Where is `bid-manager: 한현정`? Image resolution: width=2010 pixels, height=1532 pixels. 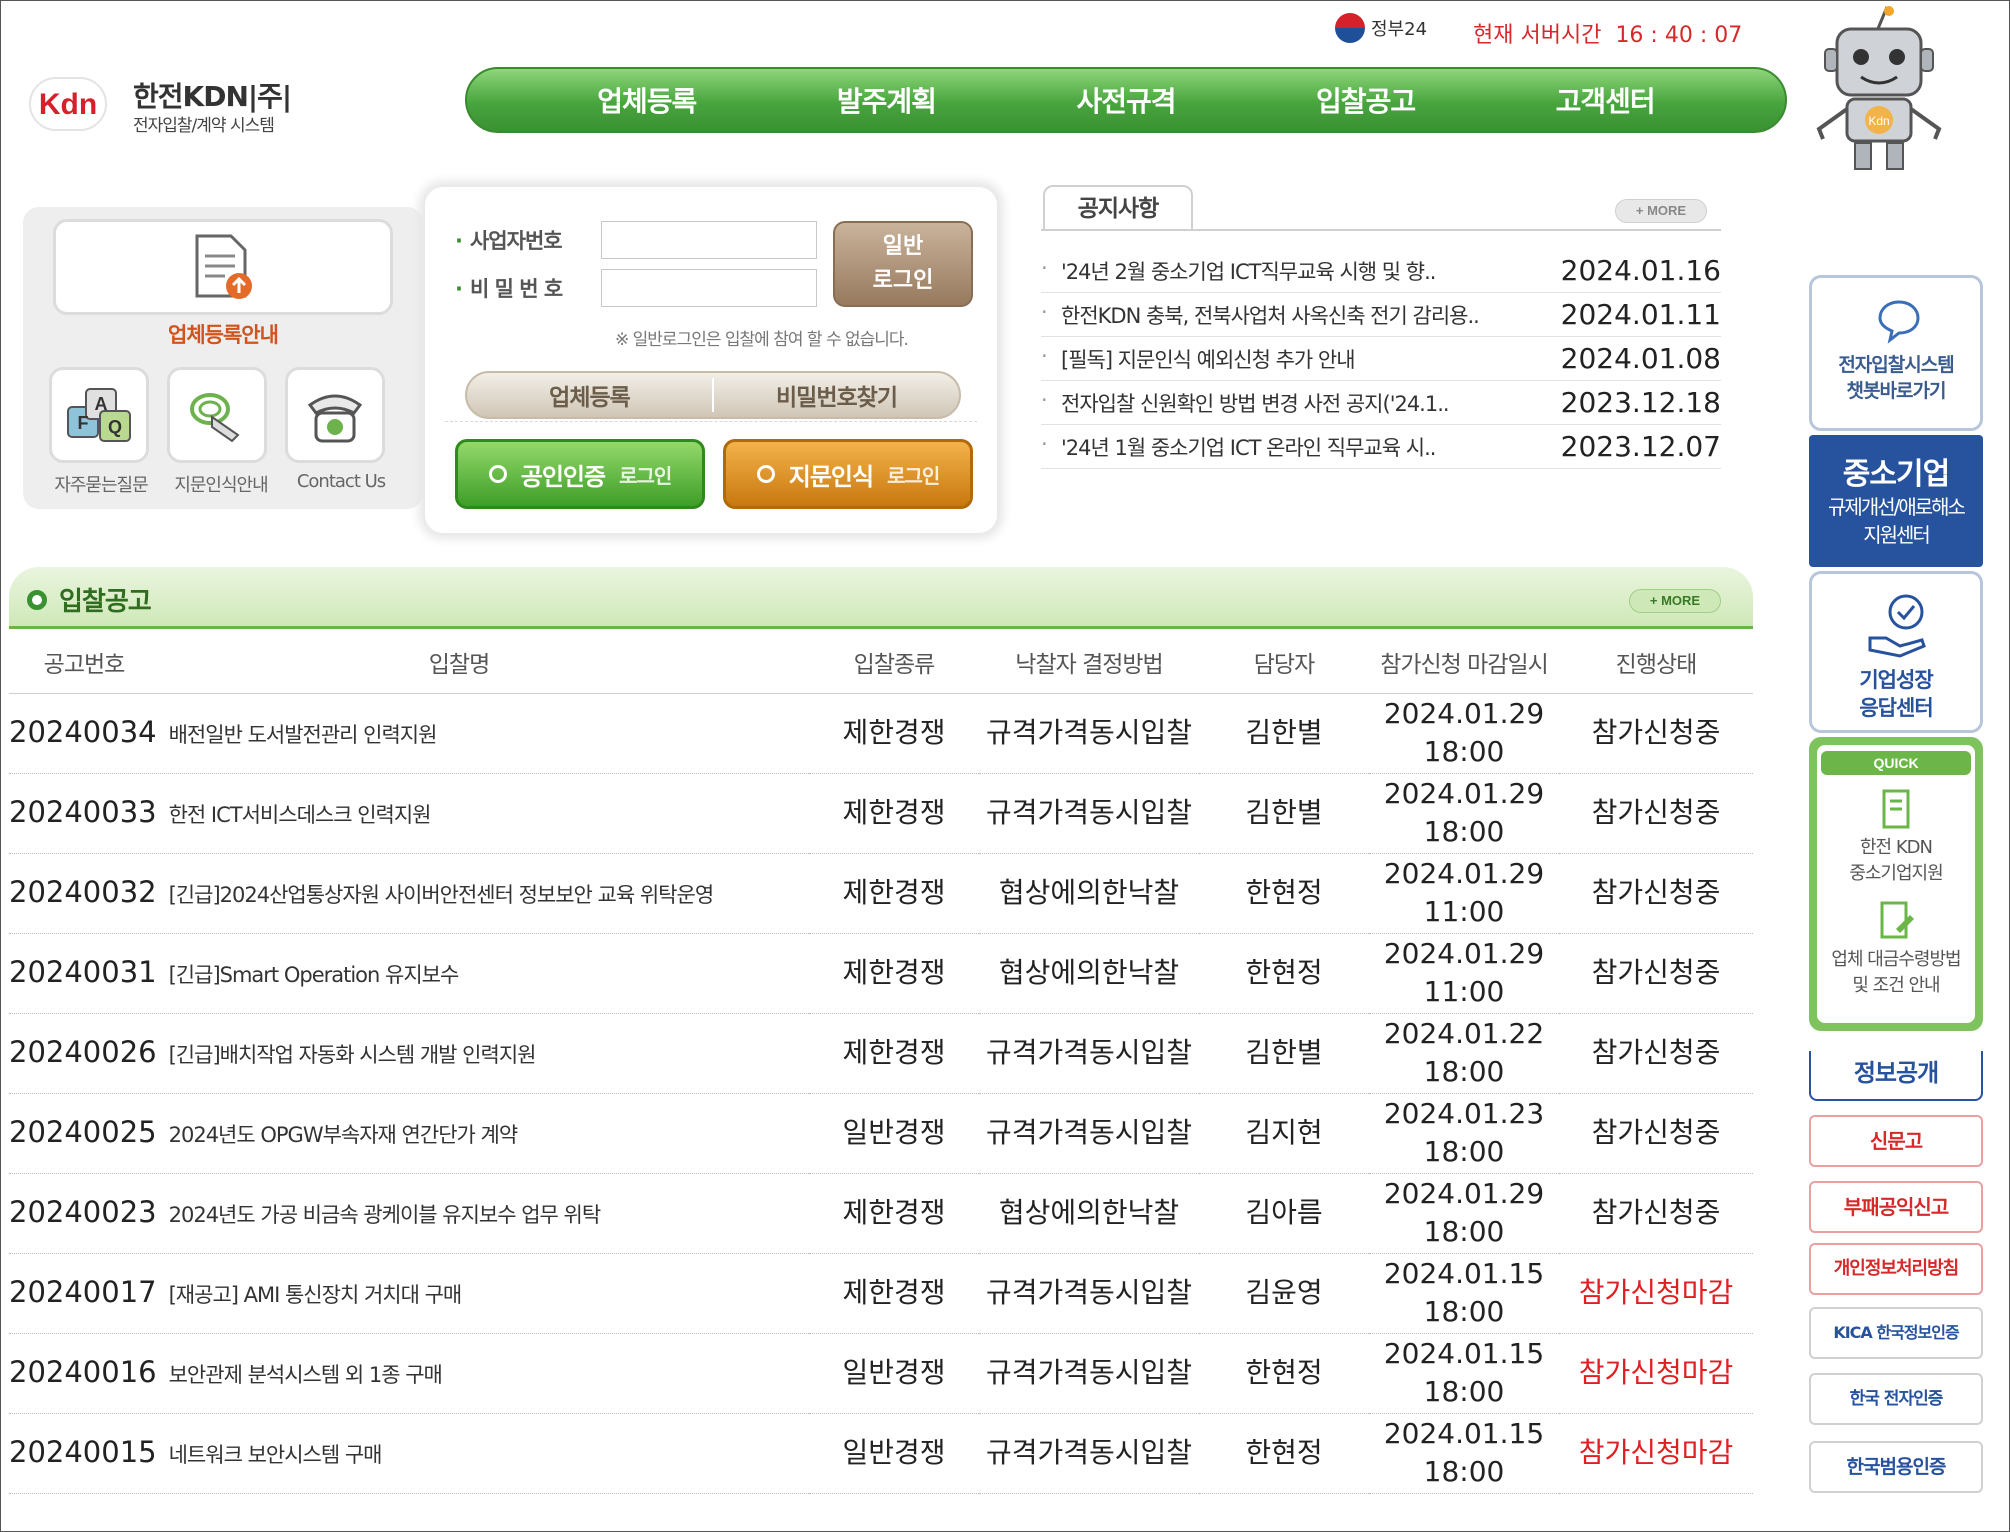 bid-manager: 한현정 is located at coordinates (1284, 893).